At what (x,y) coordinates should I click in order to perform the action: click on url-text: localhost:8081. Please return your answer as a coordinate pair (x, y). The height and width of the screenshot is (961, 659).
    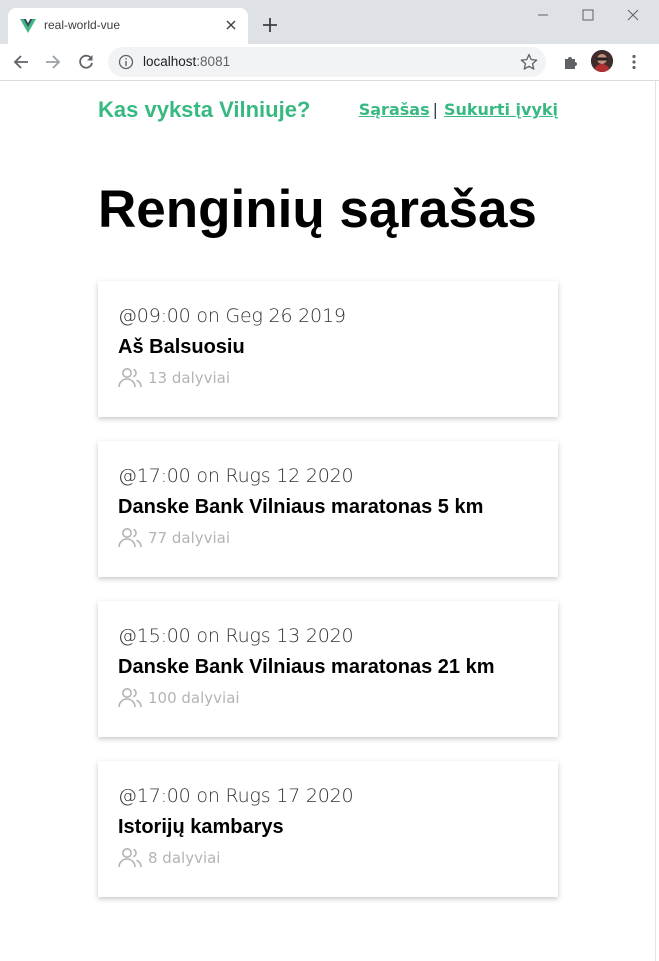
    Looking at the image, I should click on (186, 61).